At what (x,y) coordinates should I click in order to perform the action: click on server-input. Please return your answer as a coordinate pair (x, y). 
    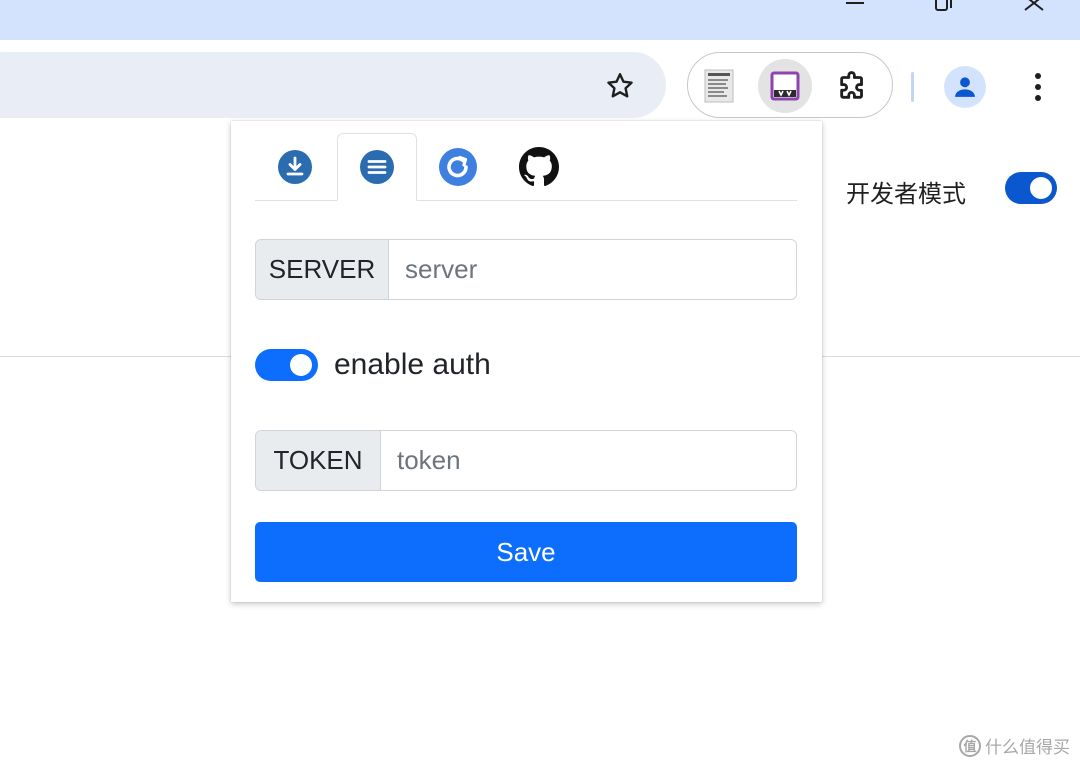
    Looking at the image, I should click on (592, 269).